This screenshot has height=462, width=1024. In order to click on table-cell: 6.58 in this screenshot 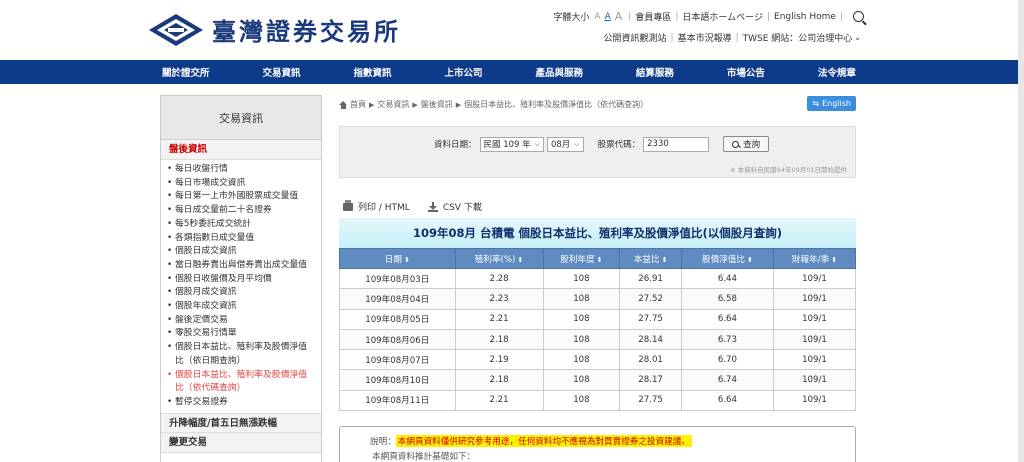, I will do `click(727, 299)`.